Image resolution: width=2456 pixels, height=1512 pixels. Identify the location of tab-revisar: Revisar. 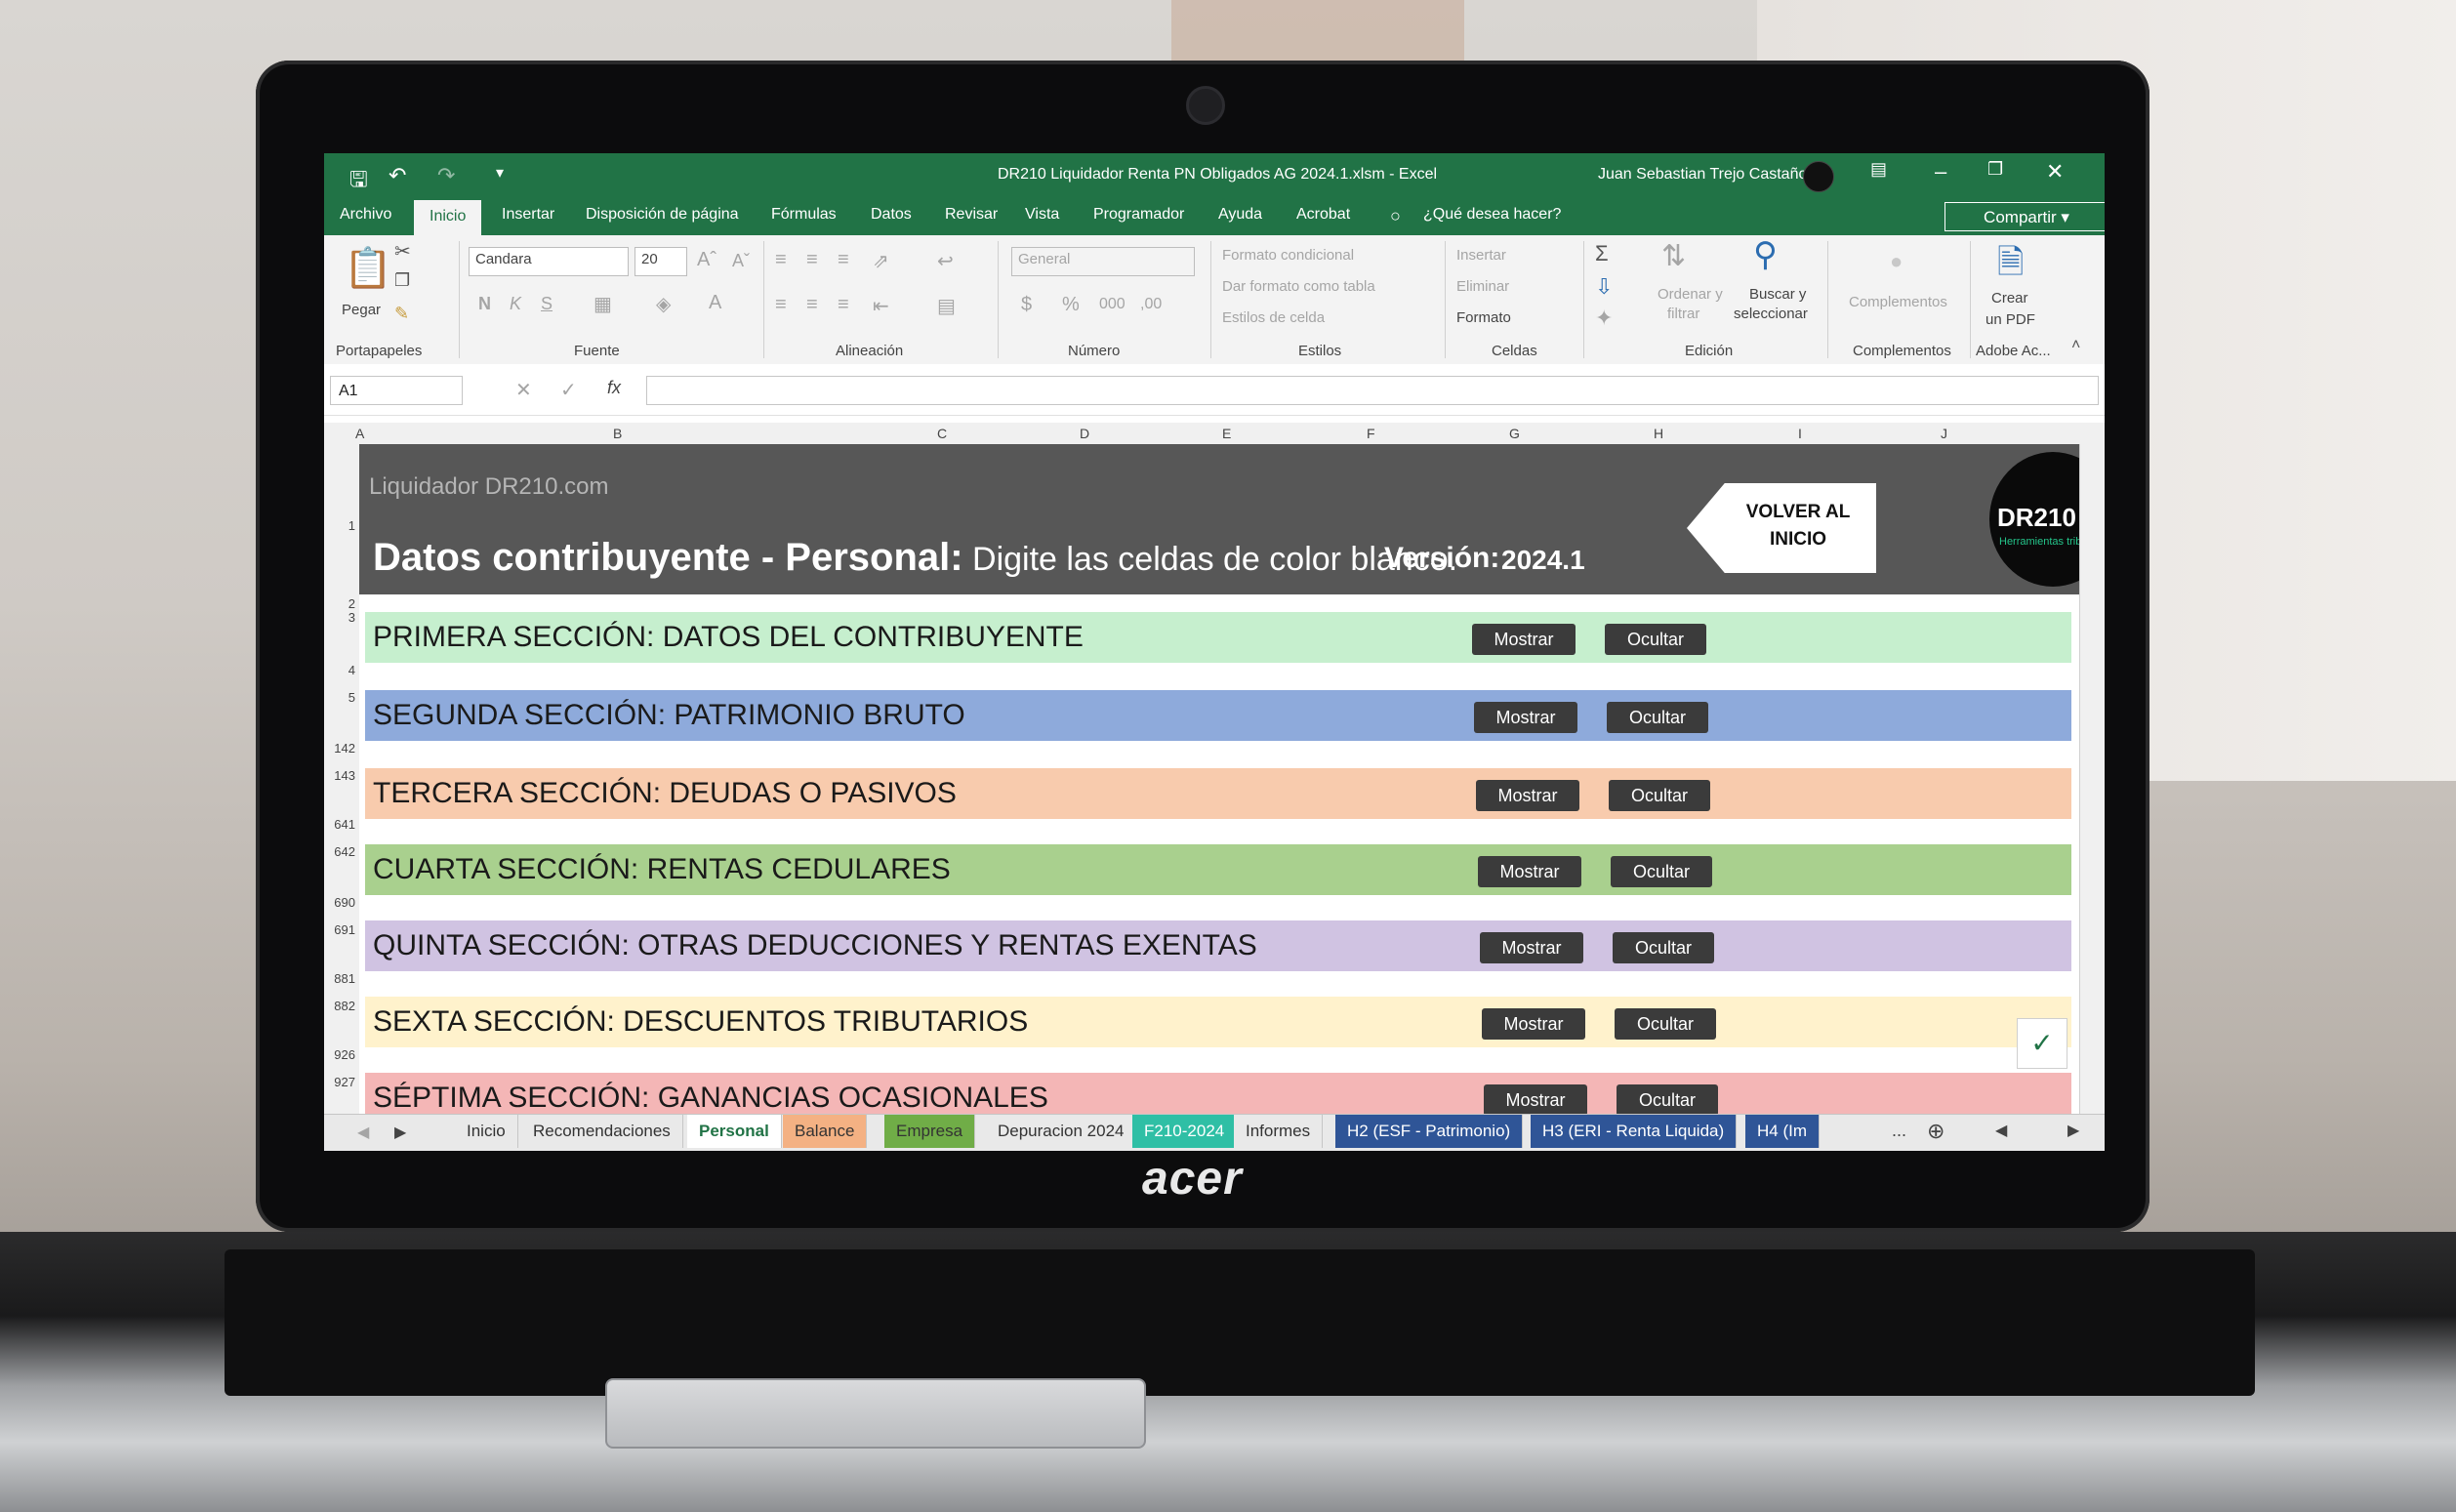
(971, 215).